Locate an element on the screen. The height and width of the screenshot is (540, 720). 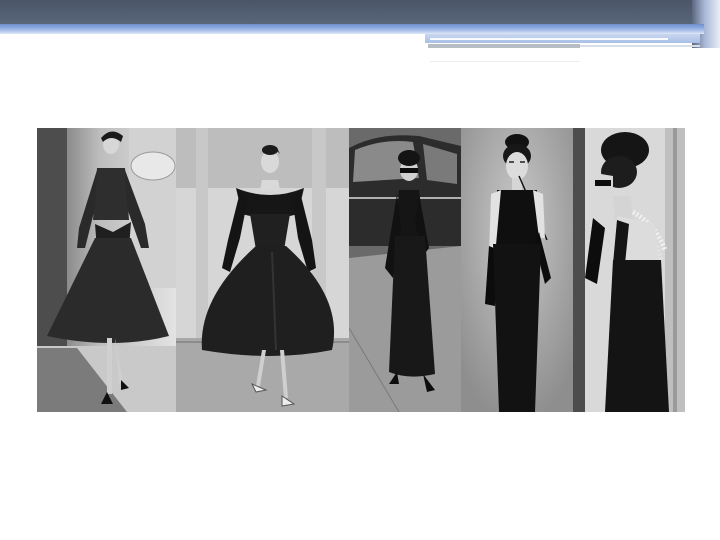
slide-header-bar is located at coordinates (360, 12).